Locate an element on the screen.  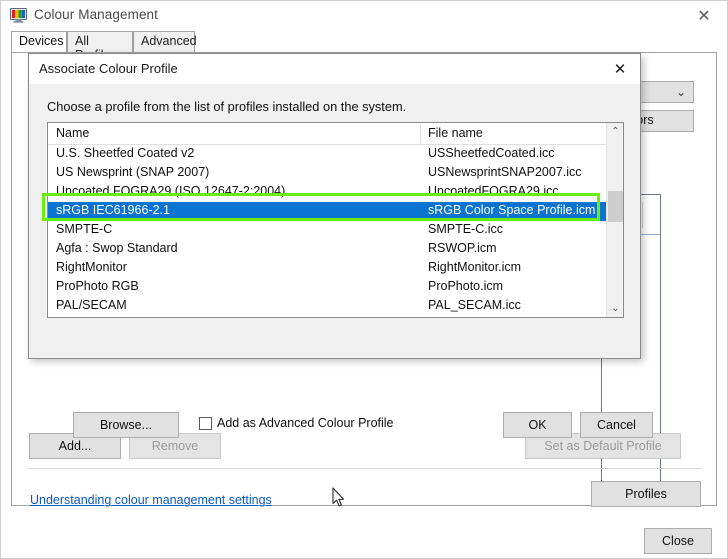
profile-file-name: ProPhoto.icm is located at coordinates (466, 286).